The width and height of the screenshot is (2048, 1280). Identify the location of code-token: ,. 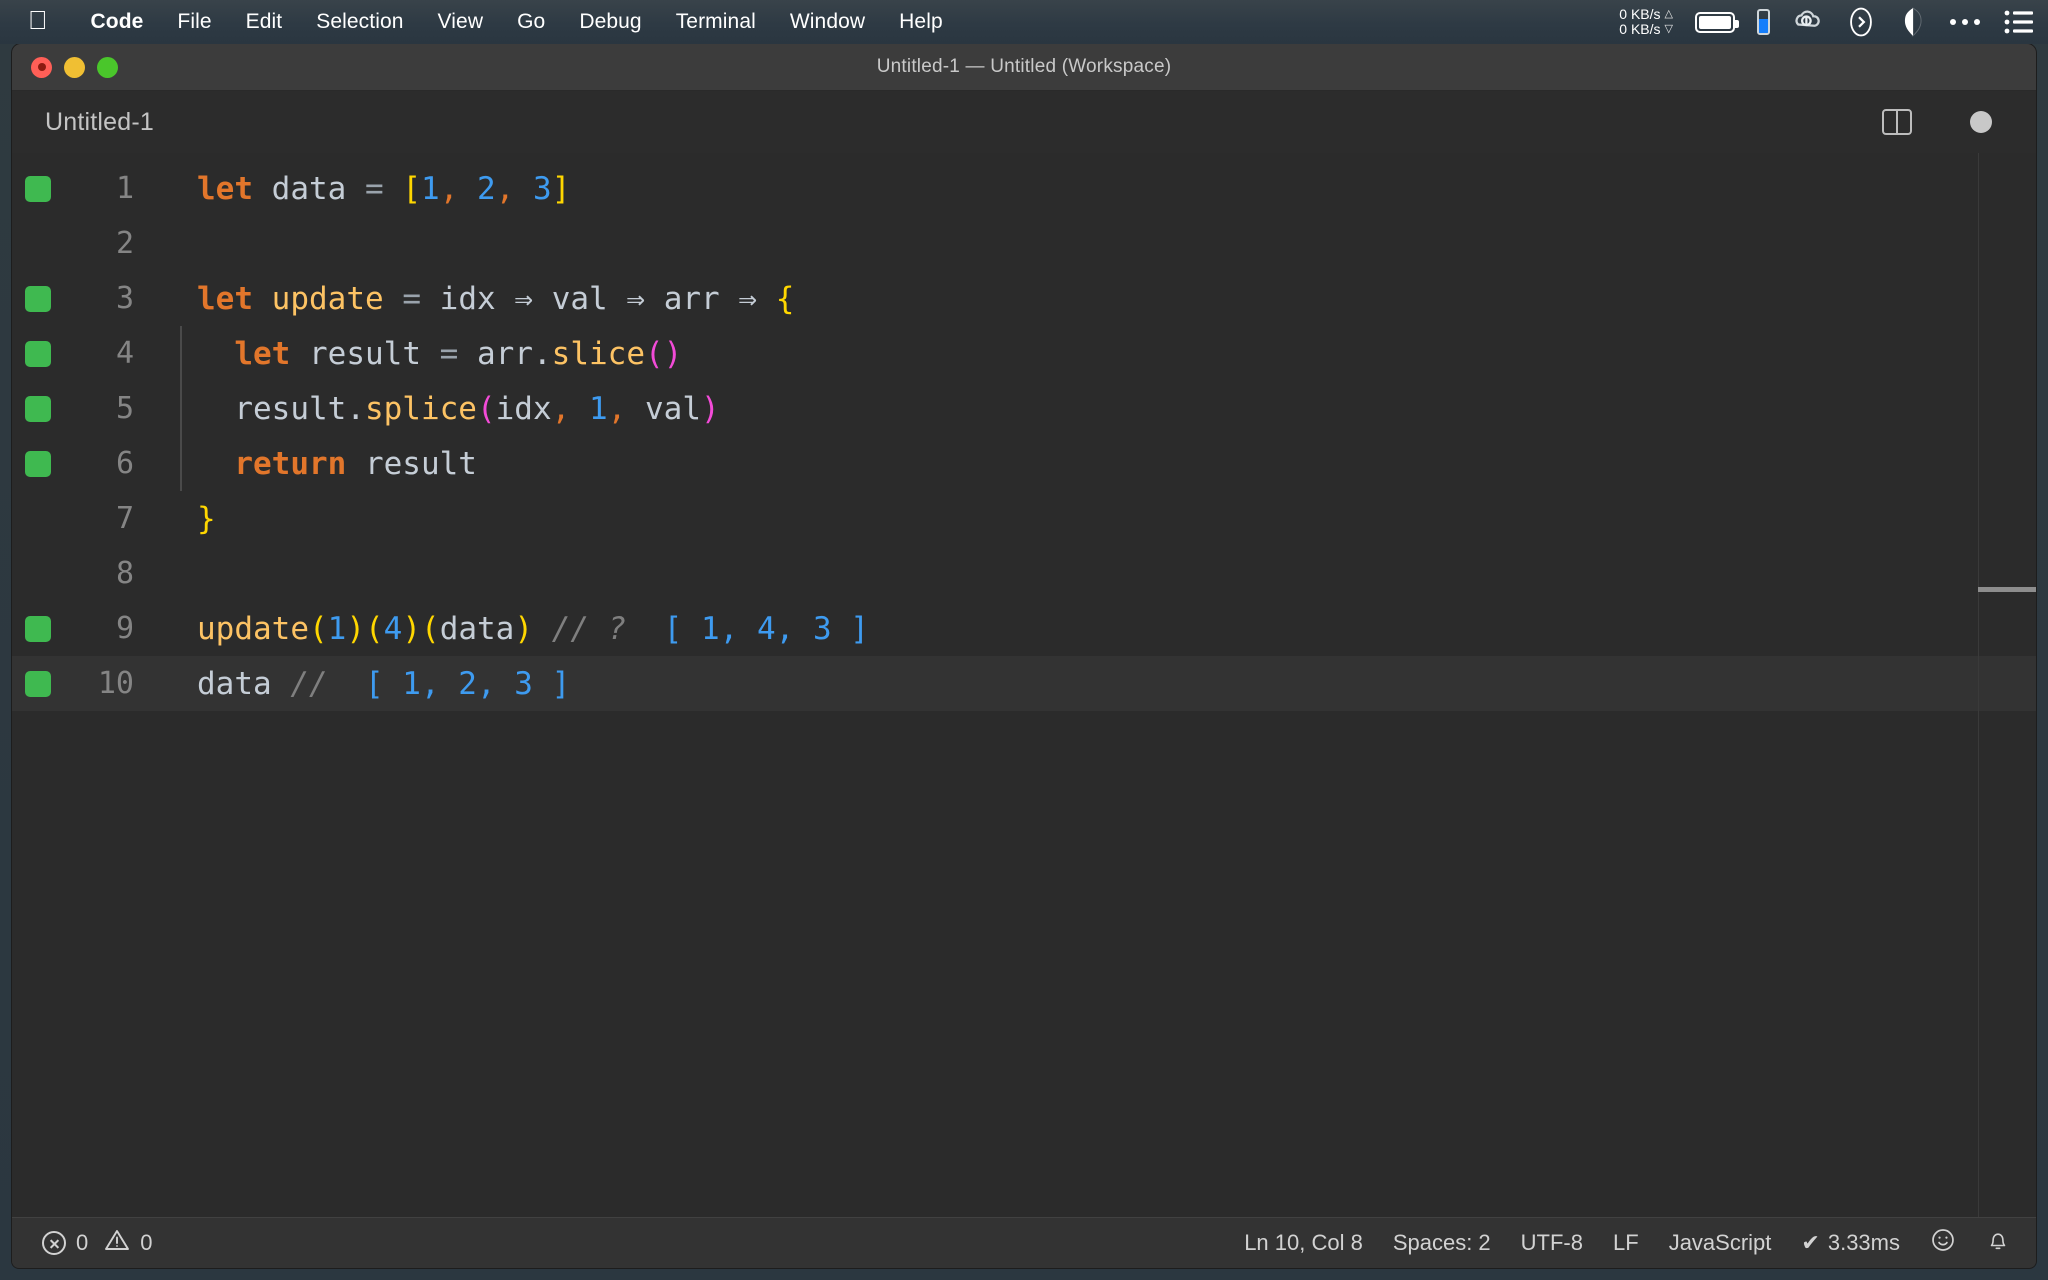
(617, 408).